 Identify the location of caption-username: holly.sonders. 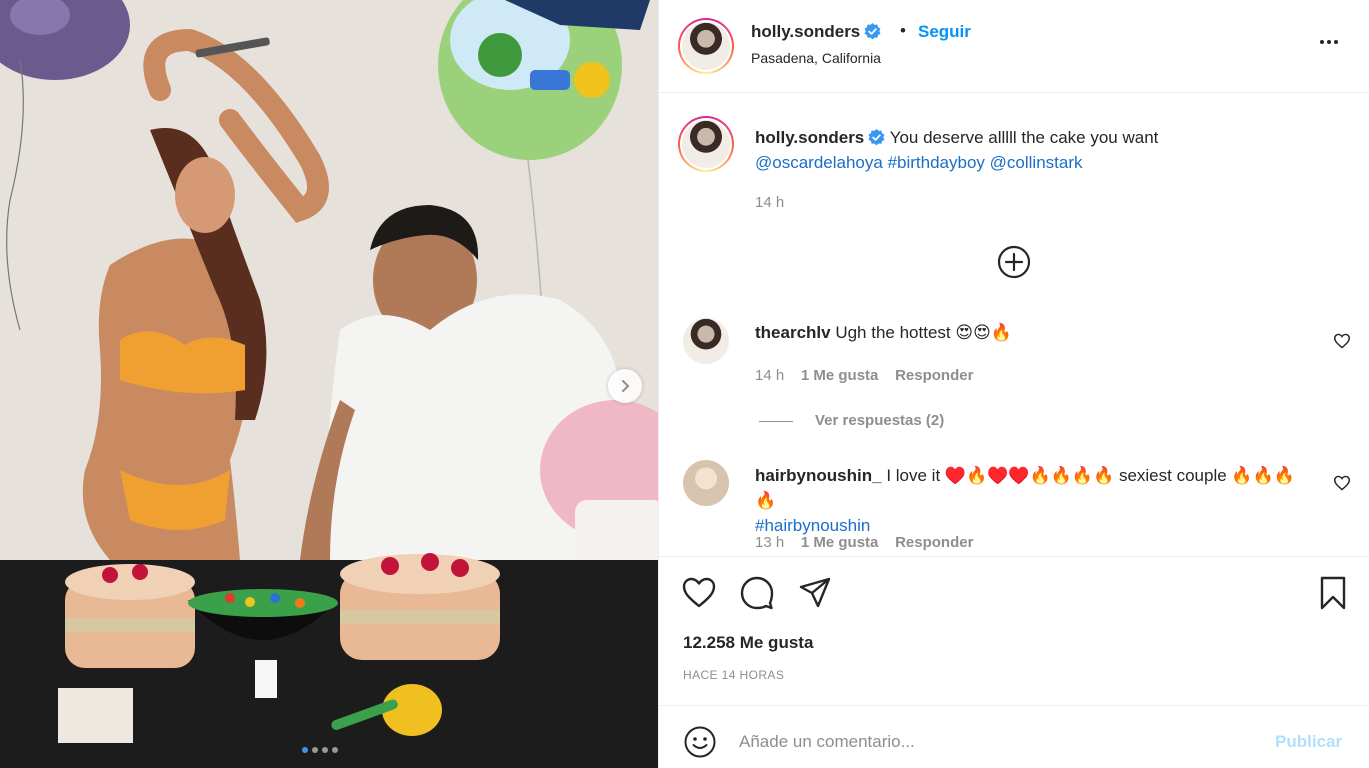
(809, 137).